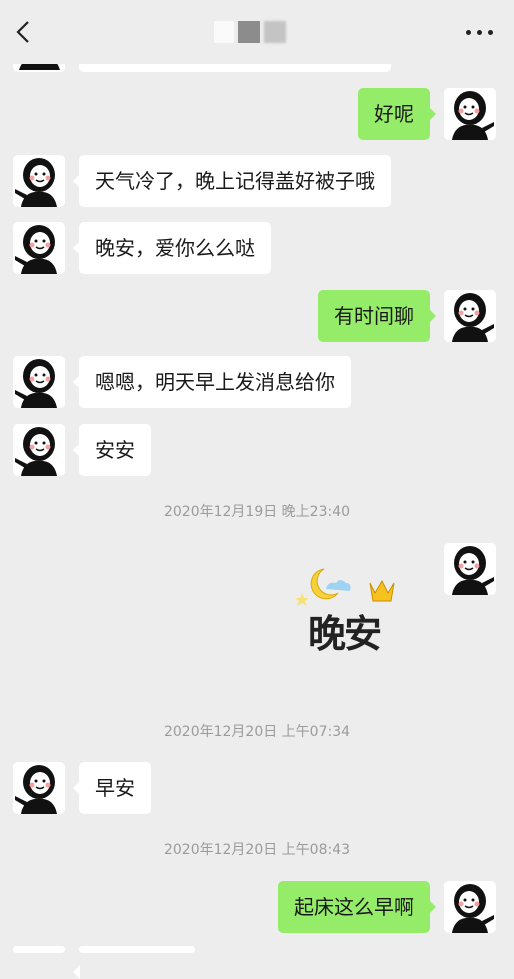 The width and height of the screenshot is (514, 979). Describe the element at coordinates (481, 32) in the screenshot. I see `more-button` at that location.